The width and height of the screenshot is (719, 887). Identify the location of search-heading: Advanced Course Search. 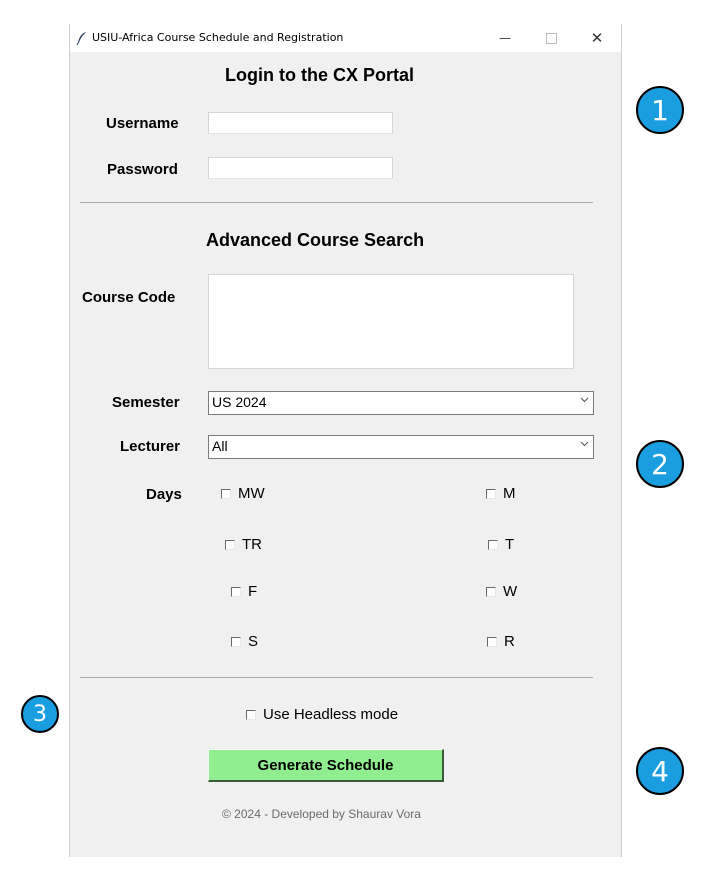
(315, 240).